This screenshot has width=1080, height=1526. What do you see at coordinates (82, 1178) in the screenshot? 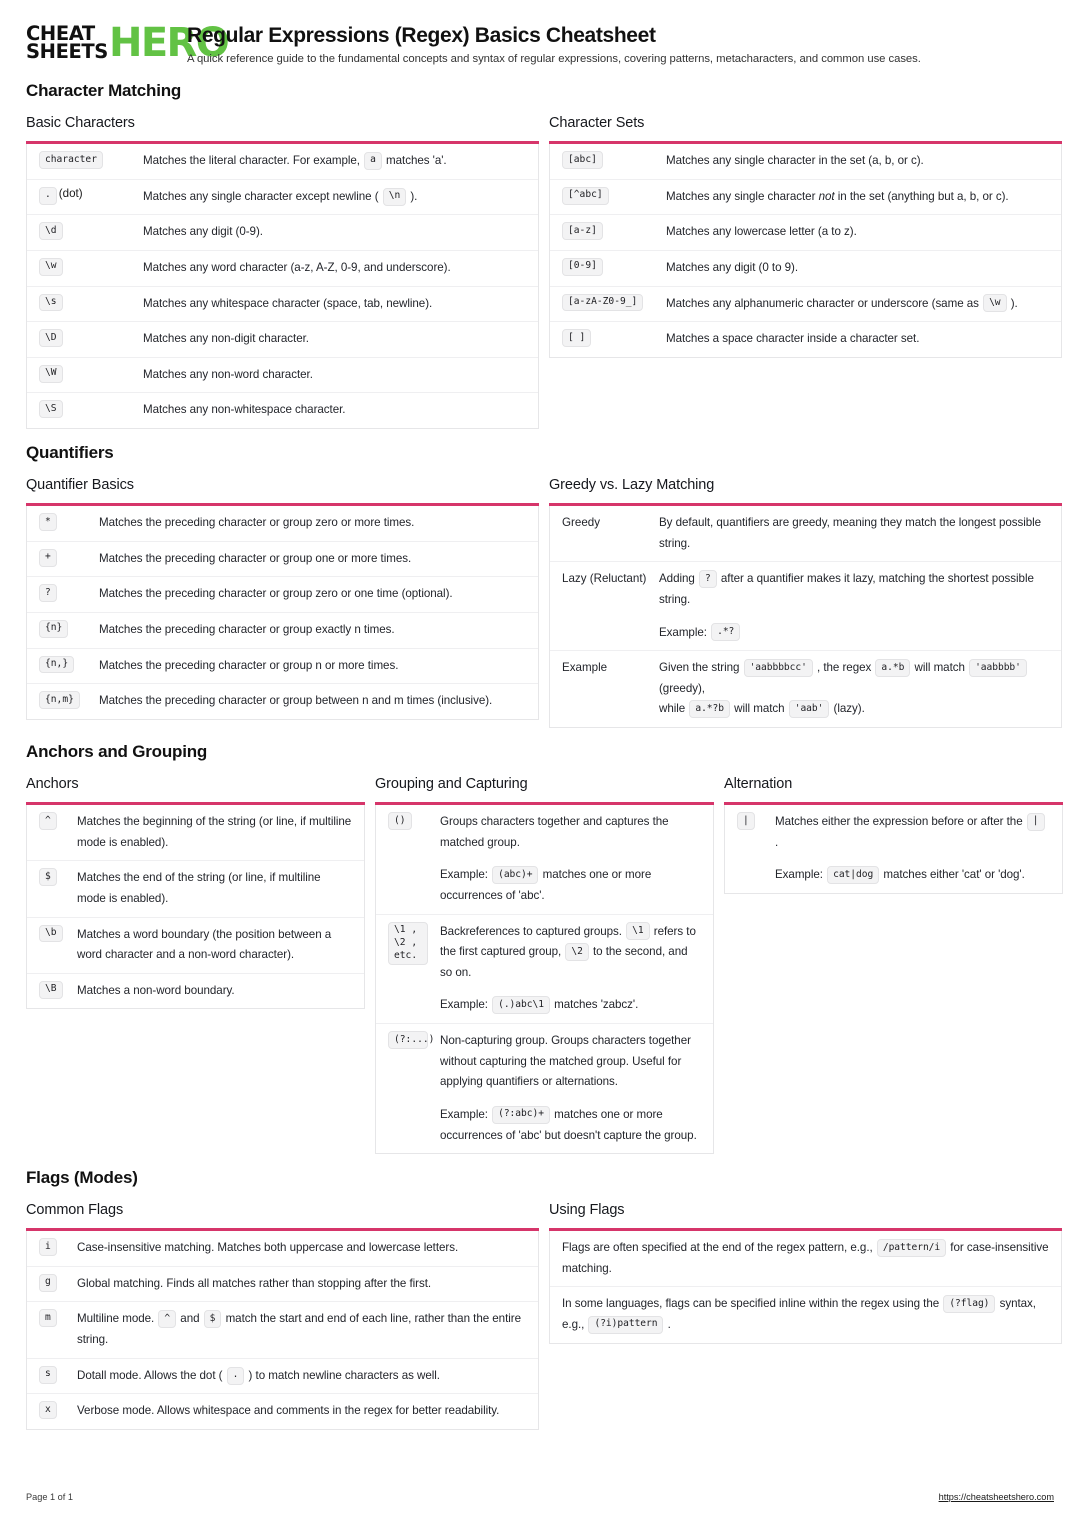
I see `section-title-flags: Flags (Modes)` at bounding box center [82, 1178].